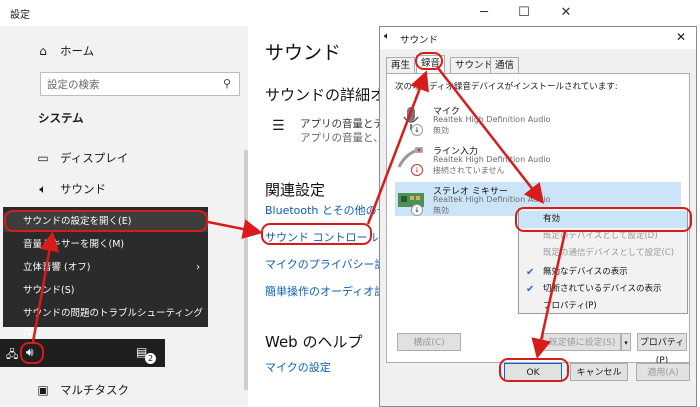 This screenshot has height=407, width=700. I want to click on arrow-menu-to-link, so click(235, 229).